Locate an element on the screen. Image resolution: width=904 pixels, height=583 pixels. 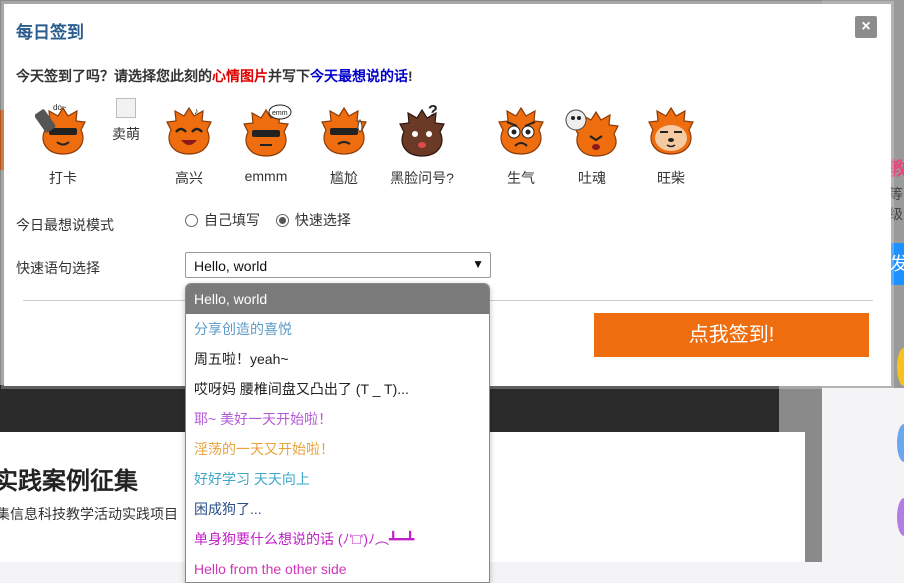
mode-radio-quick: 快速选择 is located at coordinates (313, 220).